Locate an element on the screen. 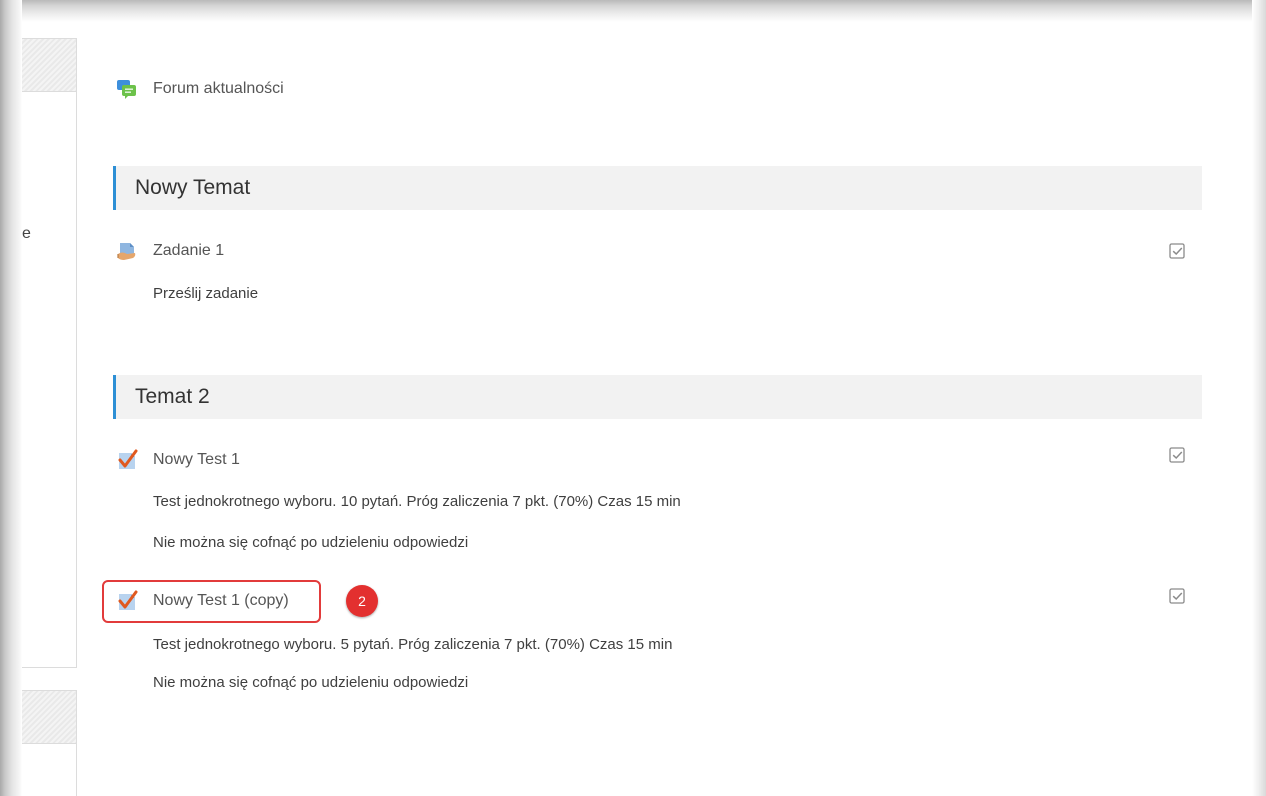 This screenshot has width=1266, height=796. annotation-highlight-box is located at coordinates (211, 601).